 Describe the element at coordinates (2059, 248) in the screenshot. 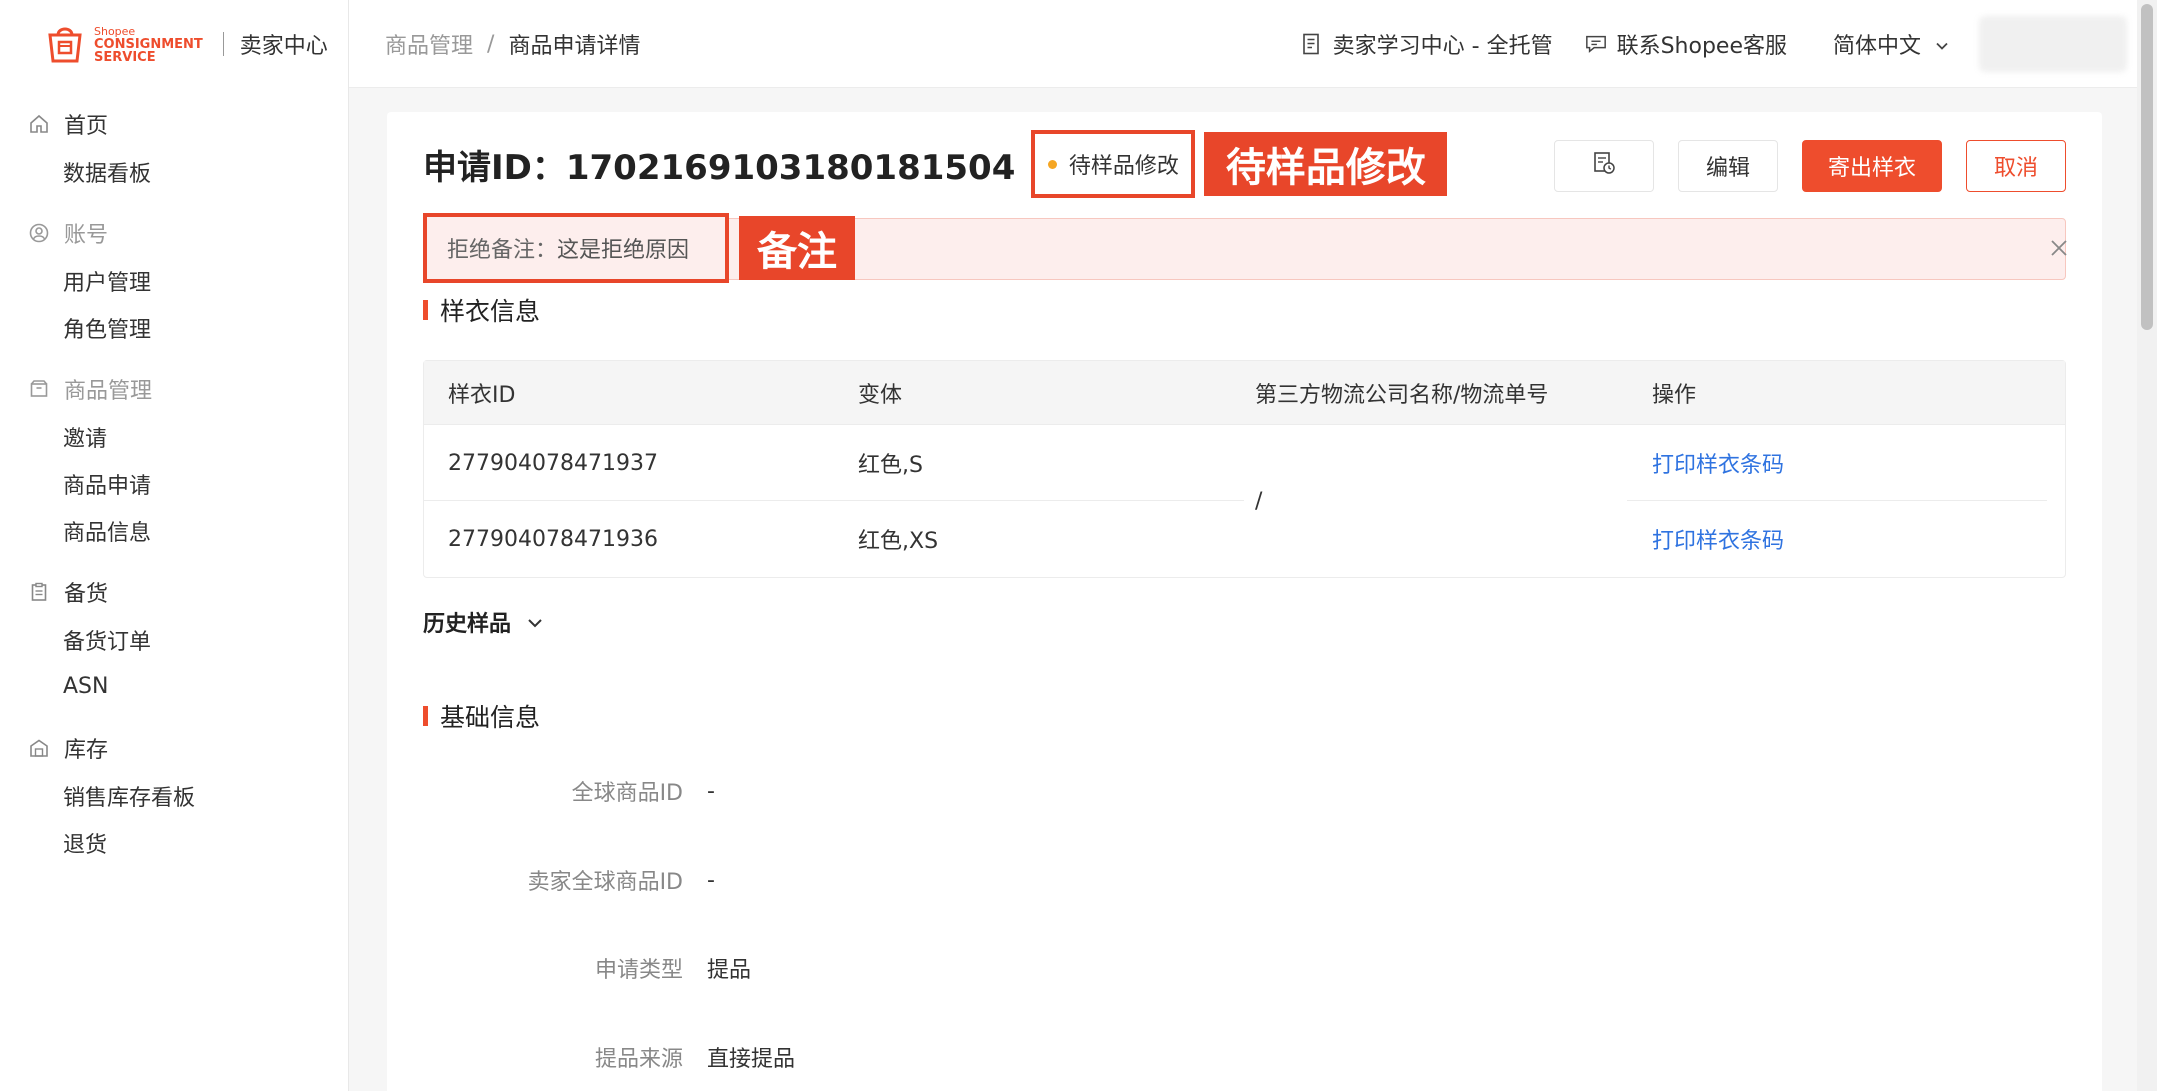

I see `close-icon` at that location.